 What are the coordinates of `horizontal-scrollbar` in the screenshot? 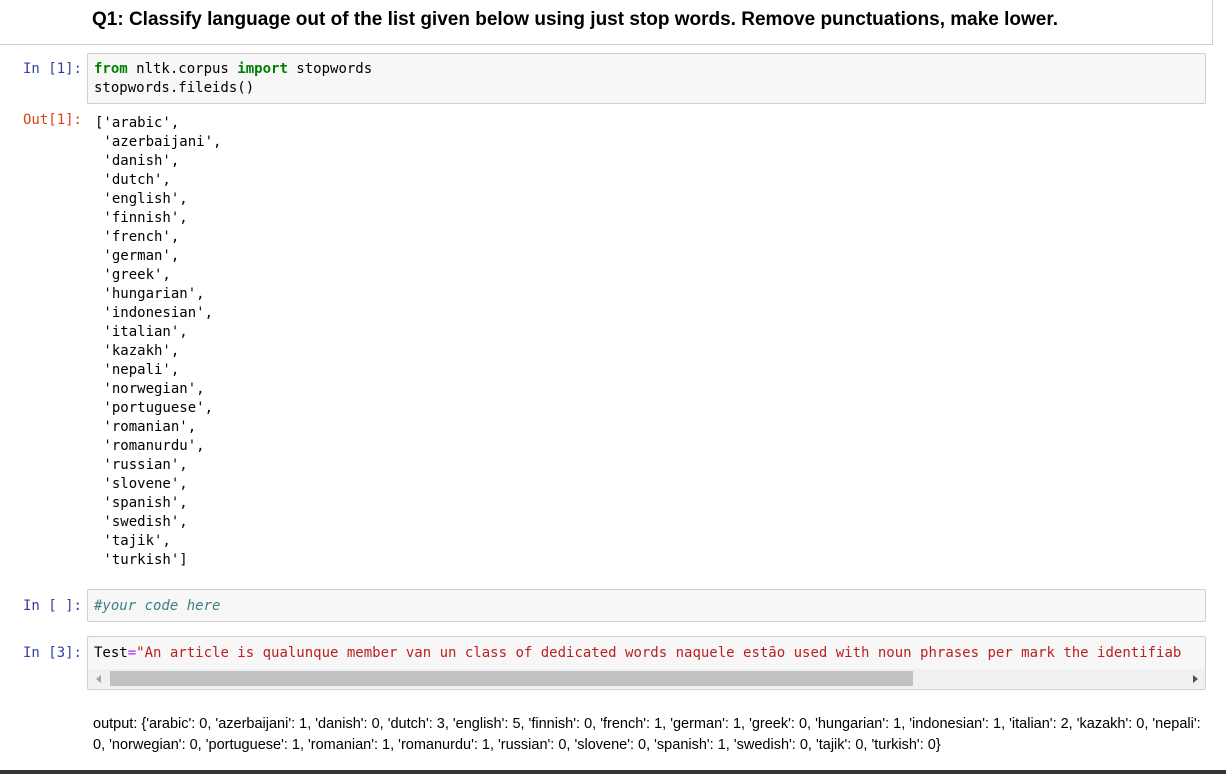 It's located at (646, 678).